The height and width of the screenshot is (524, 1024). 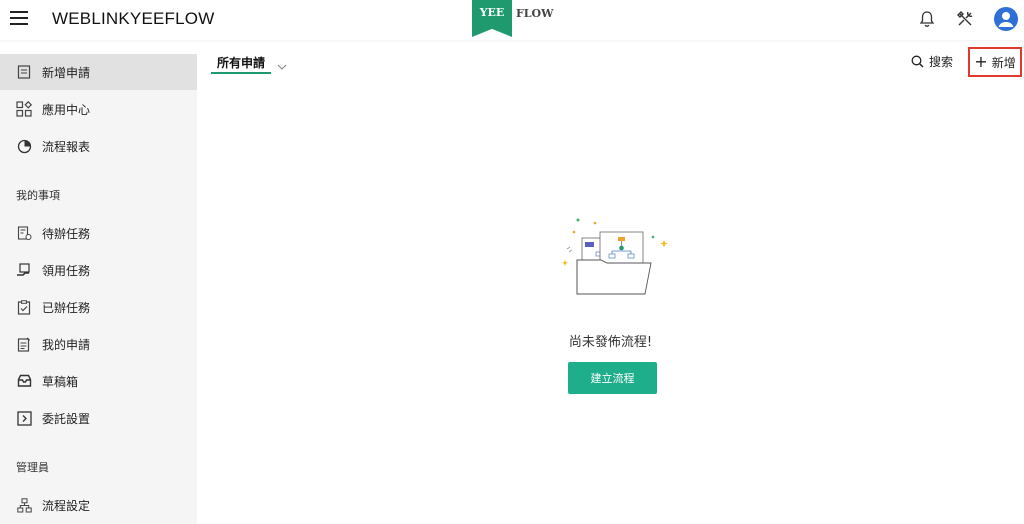 What do you see at coordinates (512, 340) in the screenshot?
I see `empty-state-text-wrap: 尚未發佈流程!` at bounding box center [512, 340].